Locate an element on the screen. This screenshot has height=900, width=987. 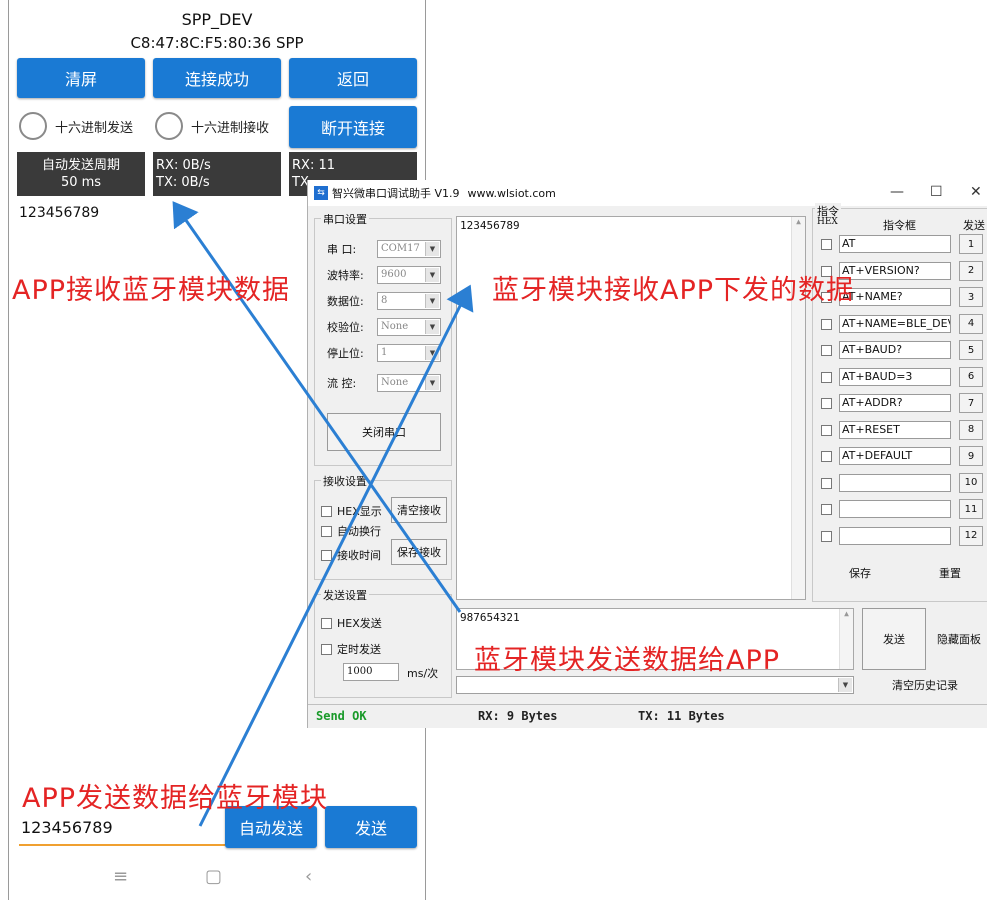
stopbits-select: 1 ▼ is located at coordinates (409, 353).